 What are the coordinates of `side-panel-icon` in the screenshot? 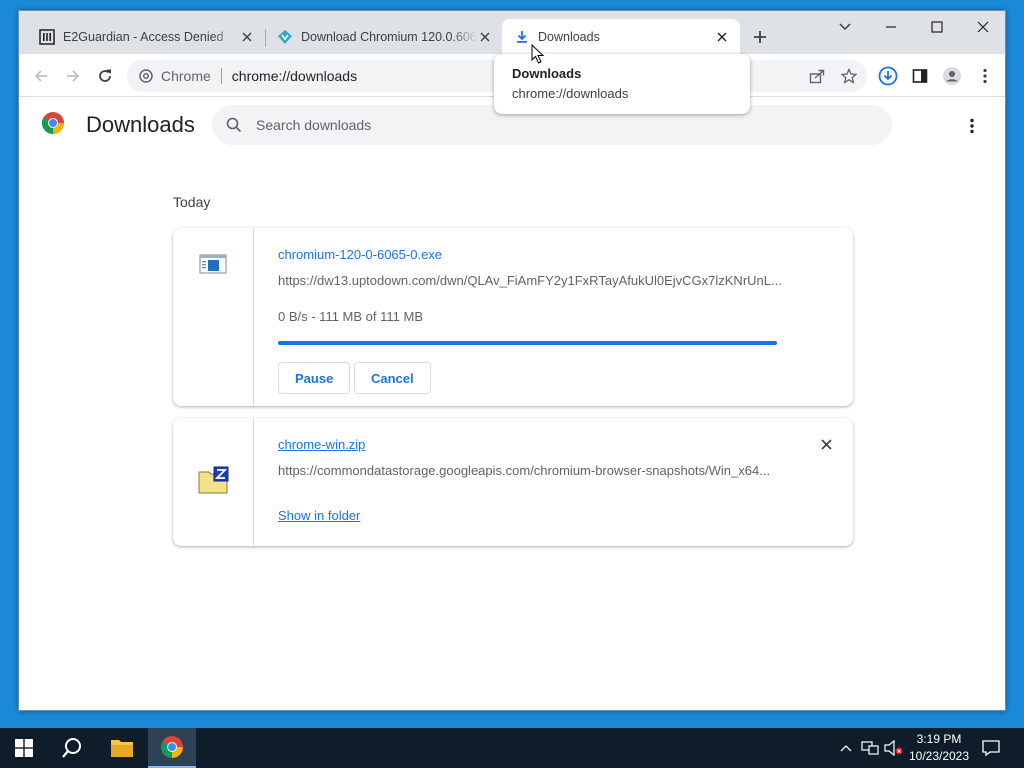 It's located at (920, 76).